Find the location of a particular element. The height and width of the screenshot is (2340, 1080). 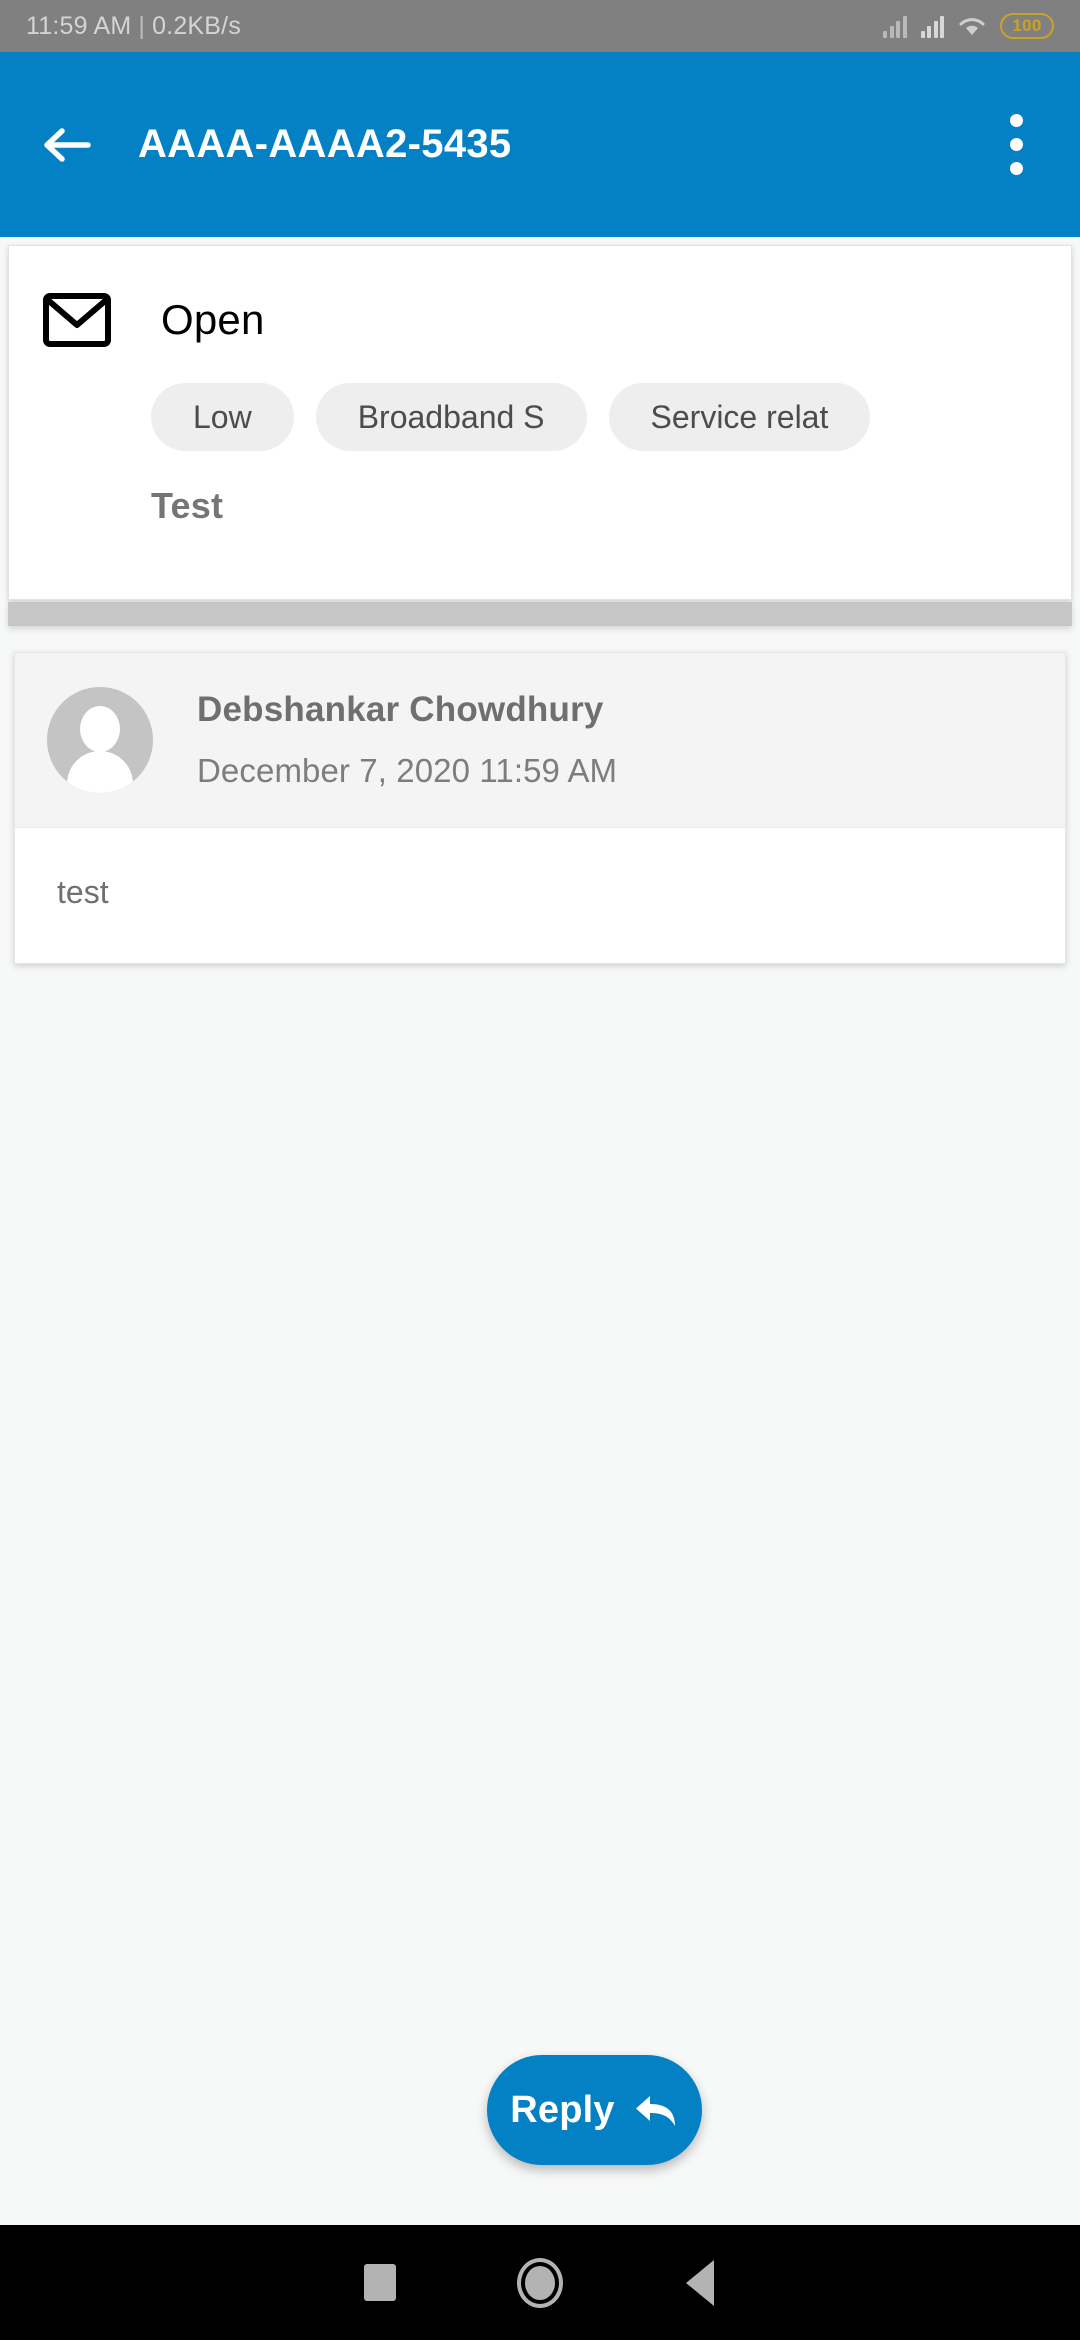

status-bar-time: 11:59 AM is located at coordinates (79, 25).